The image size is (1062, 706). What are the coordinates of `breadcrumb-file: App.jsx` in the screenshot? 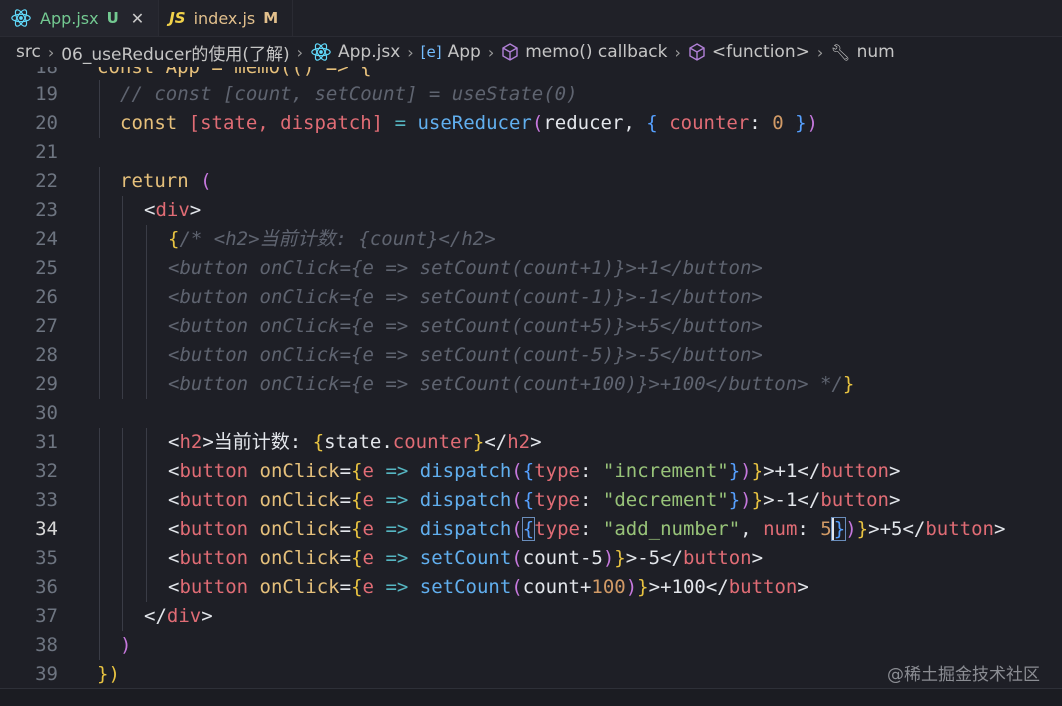 It's located at (355, 52).